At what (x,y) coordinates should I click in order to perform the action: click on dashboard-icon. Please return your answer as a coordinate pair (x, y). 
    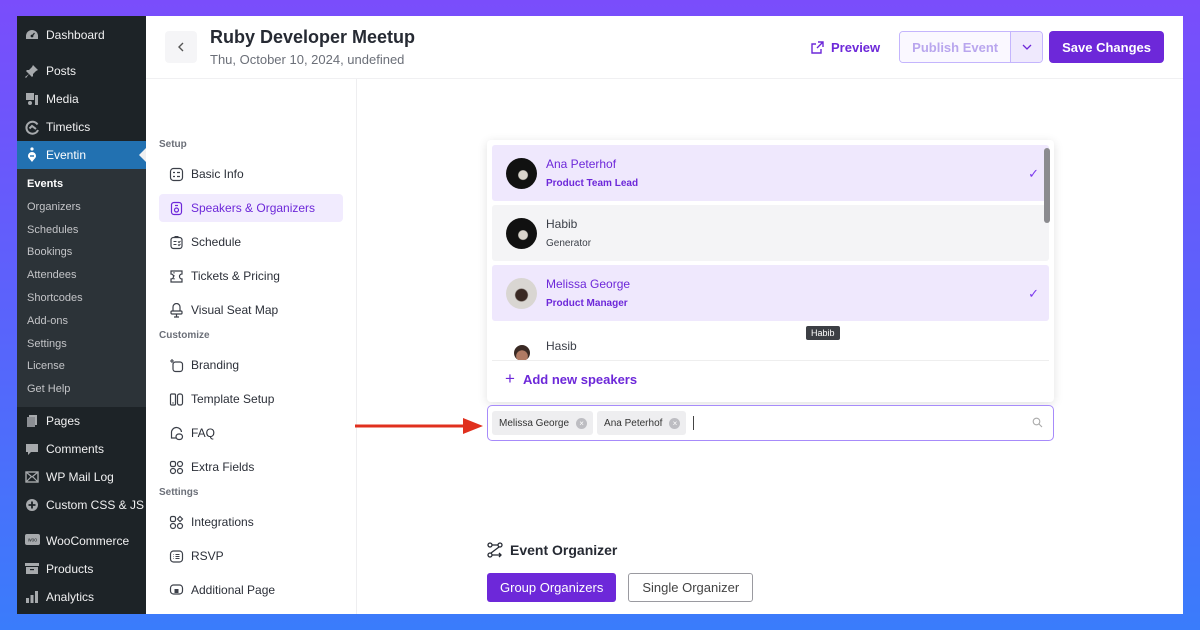
    Looking at the image, I should click on (32, 35).